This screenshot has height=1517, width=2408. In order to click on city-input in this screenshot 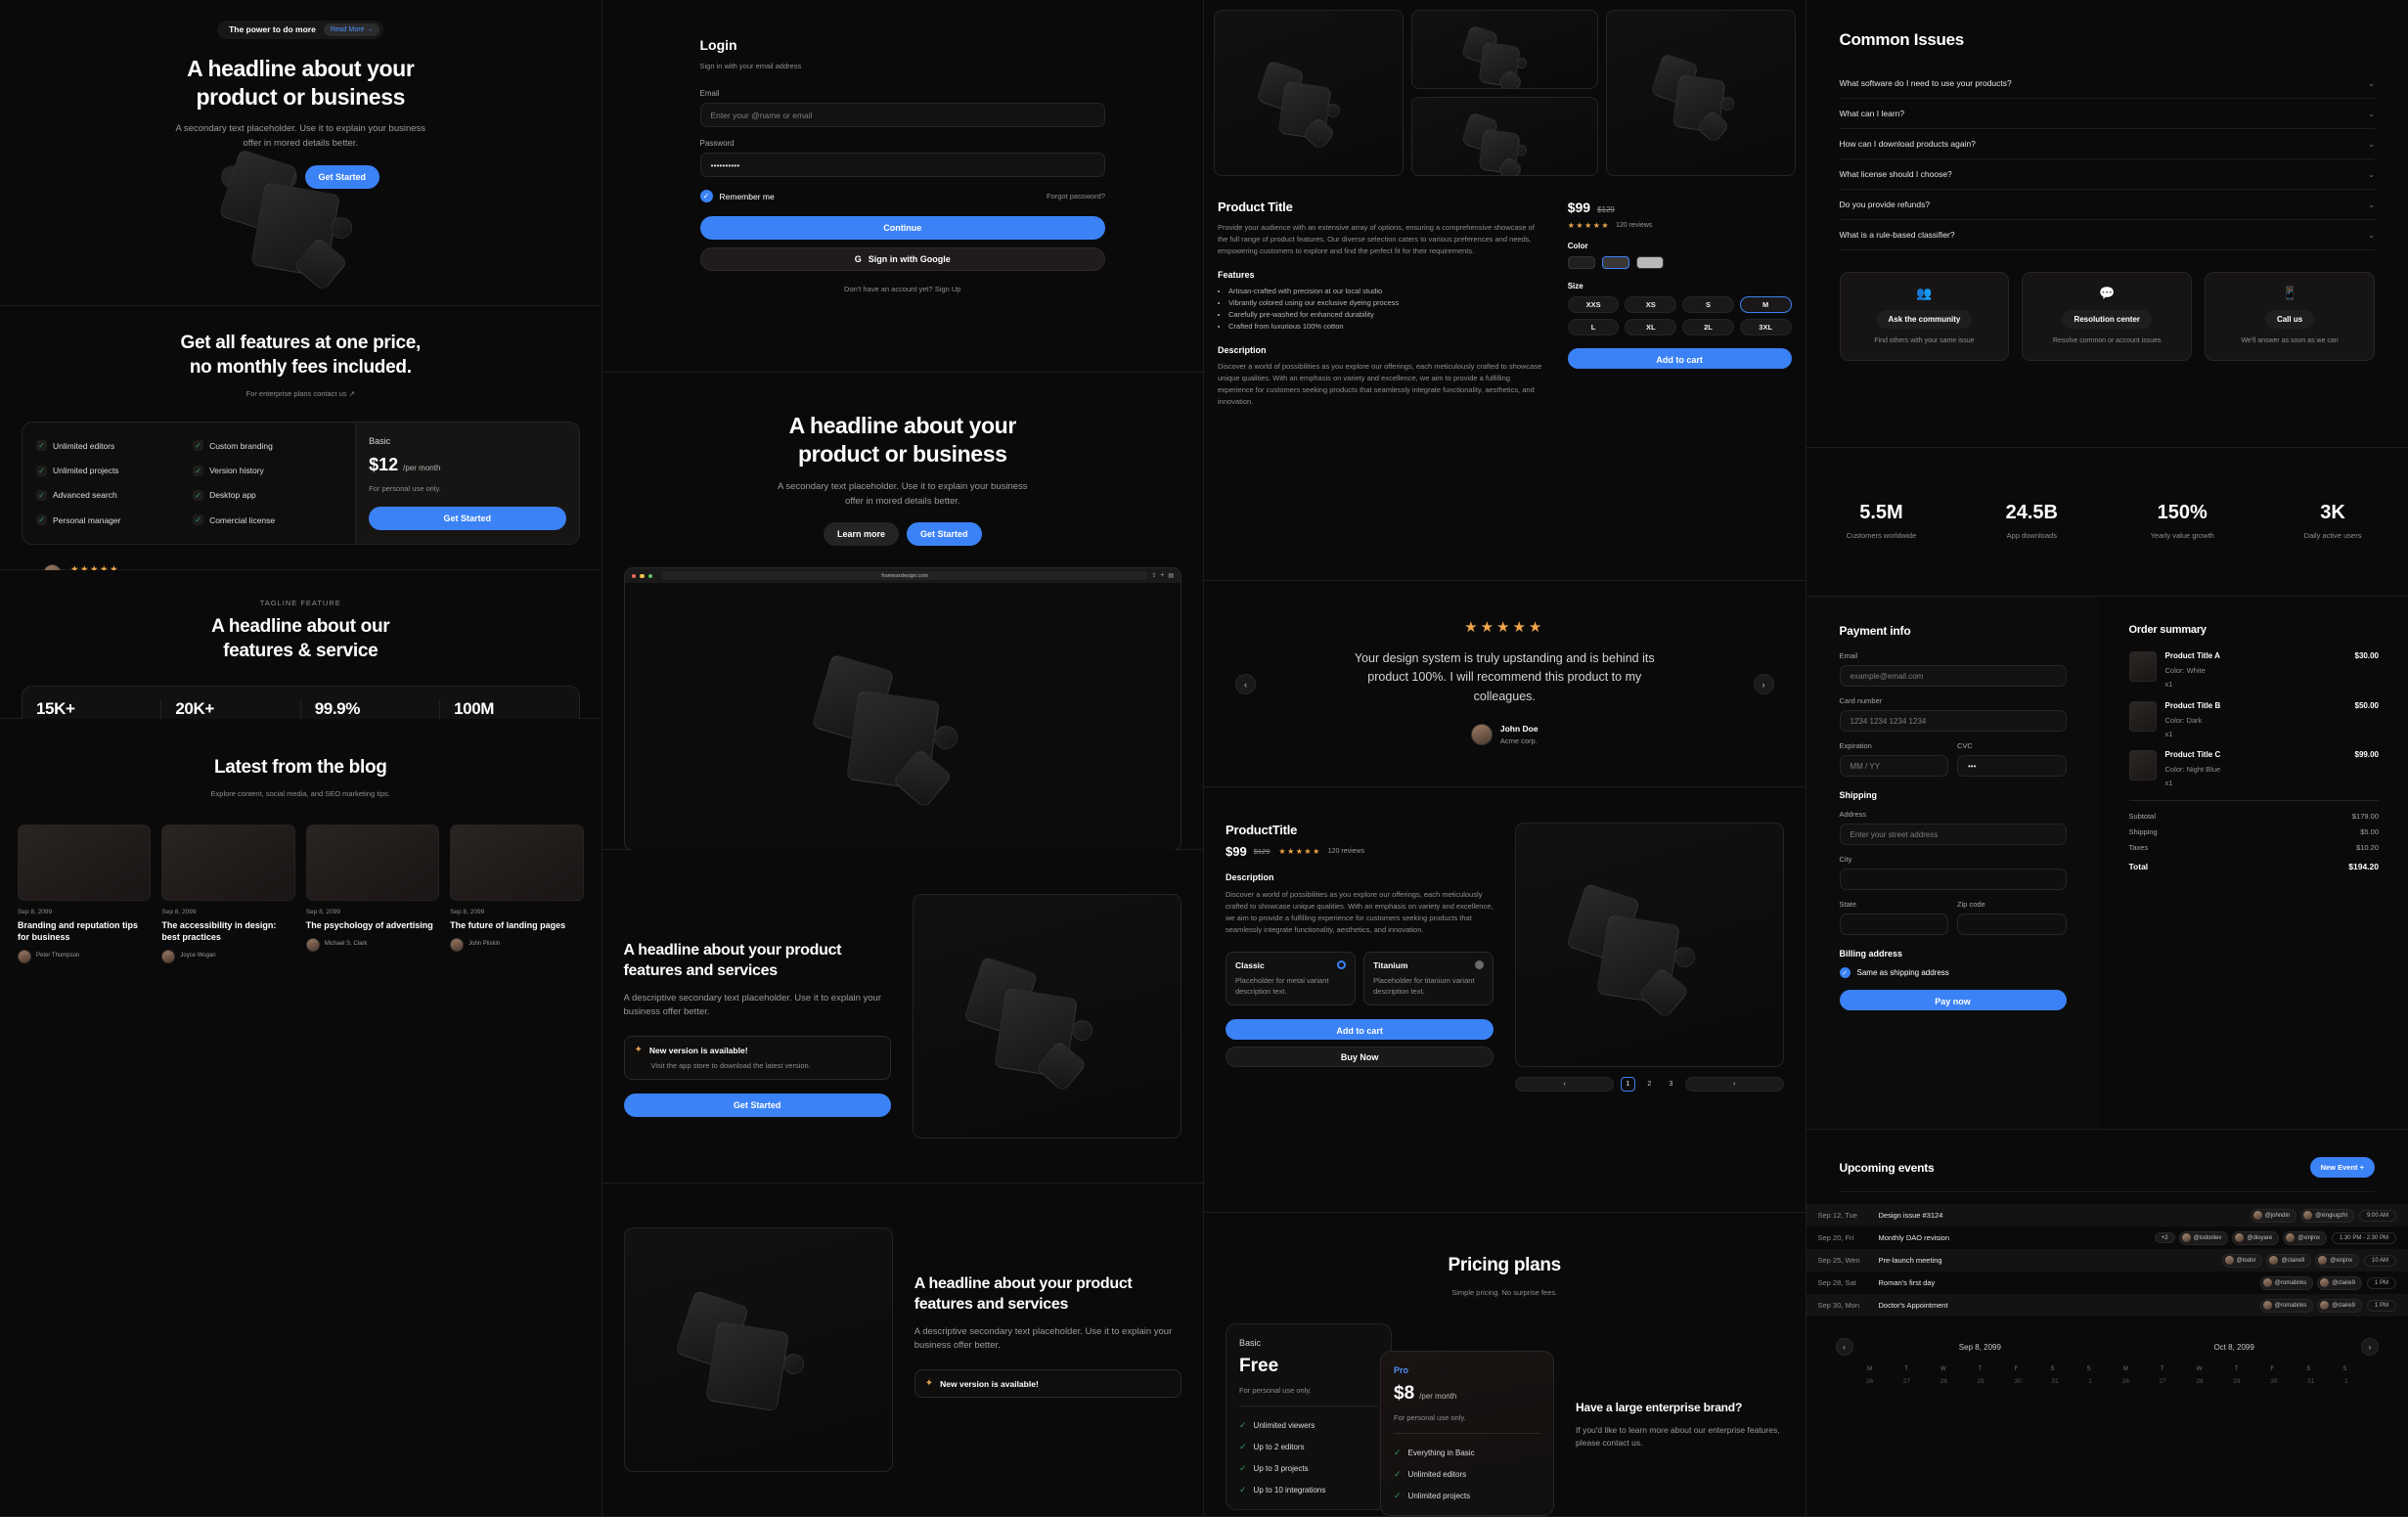, I will do `click(1953, 879)`.